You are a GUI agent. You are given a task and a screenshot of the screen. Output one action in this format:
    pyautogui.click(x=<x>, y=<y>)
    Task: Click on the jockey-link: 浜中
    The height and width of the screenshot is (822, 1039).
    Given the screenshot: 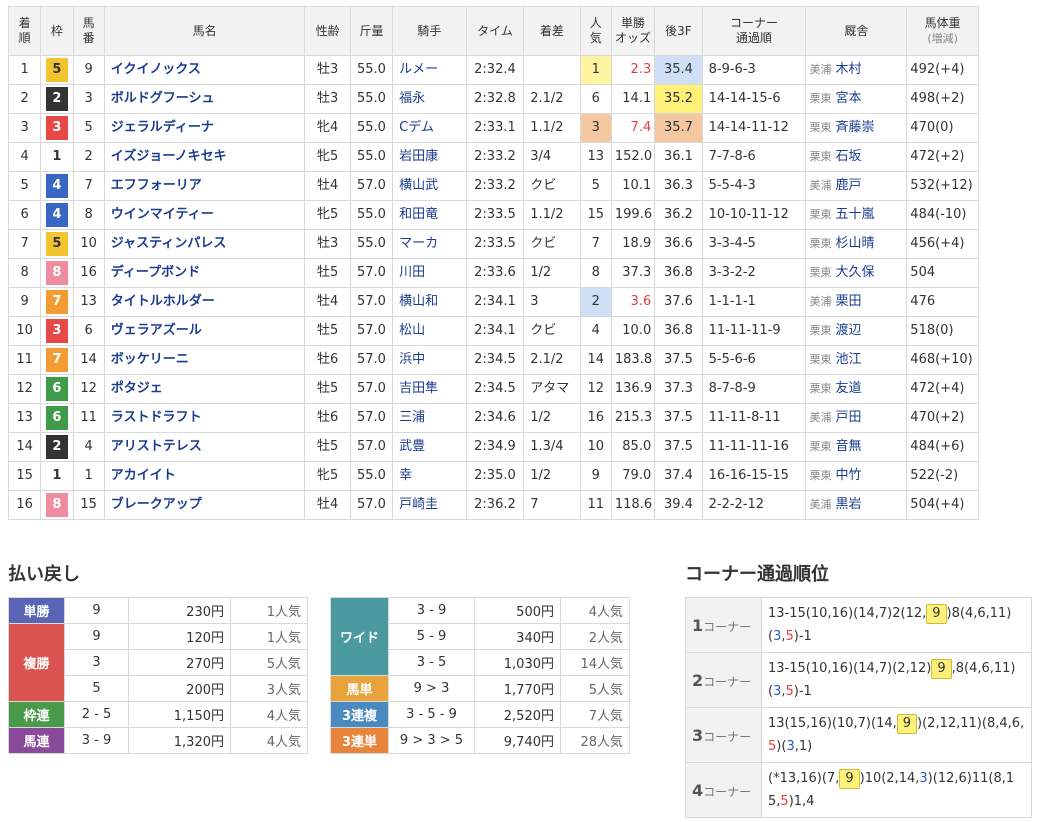 What is the action you would take?
    pyautogui.click(x=429, y=360)
    